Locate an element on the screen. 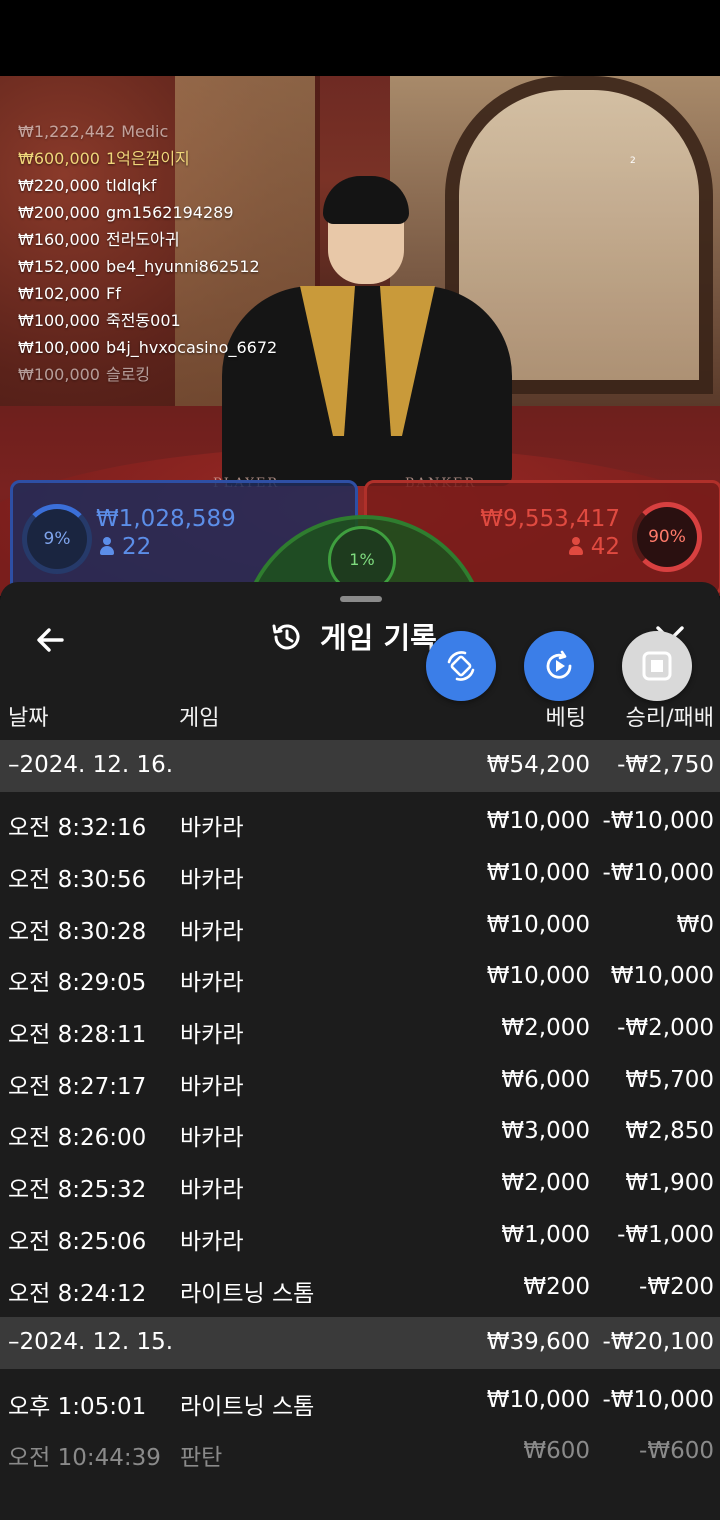 The height and width of the screenshot is (1520, 720). history-row: 오전 8:25:32 바카라 ₩2,000 ₩1,900 is located at coordinates (360, 1184).